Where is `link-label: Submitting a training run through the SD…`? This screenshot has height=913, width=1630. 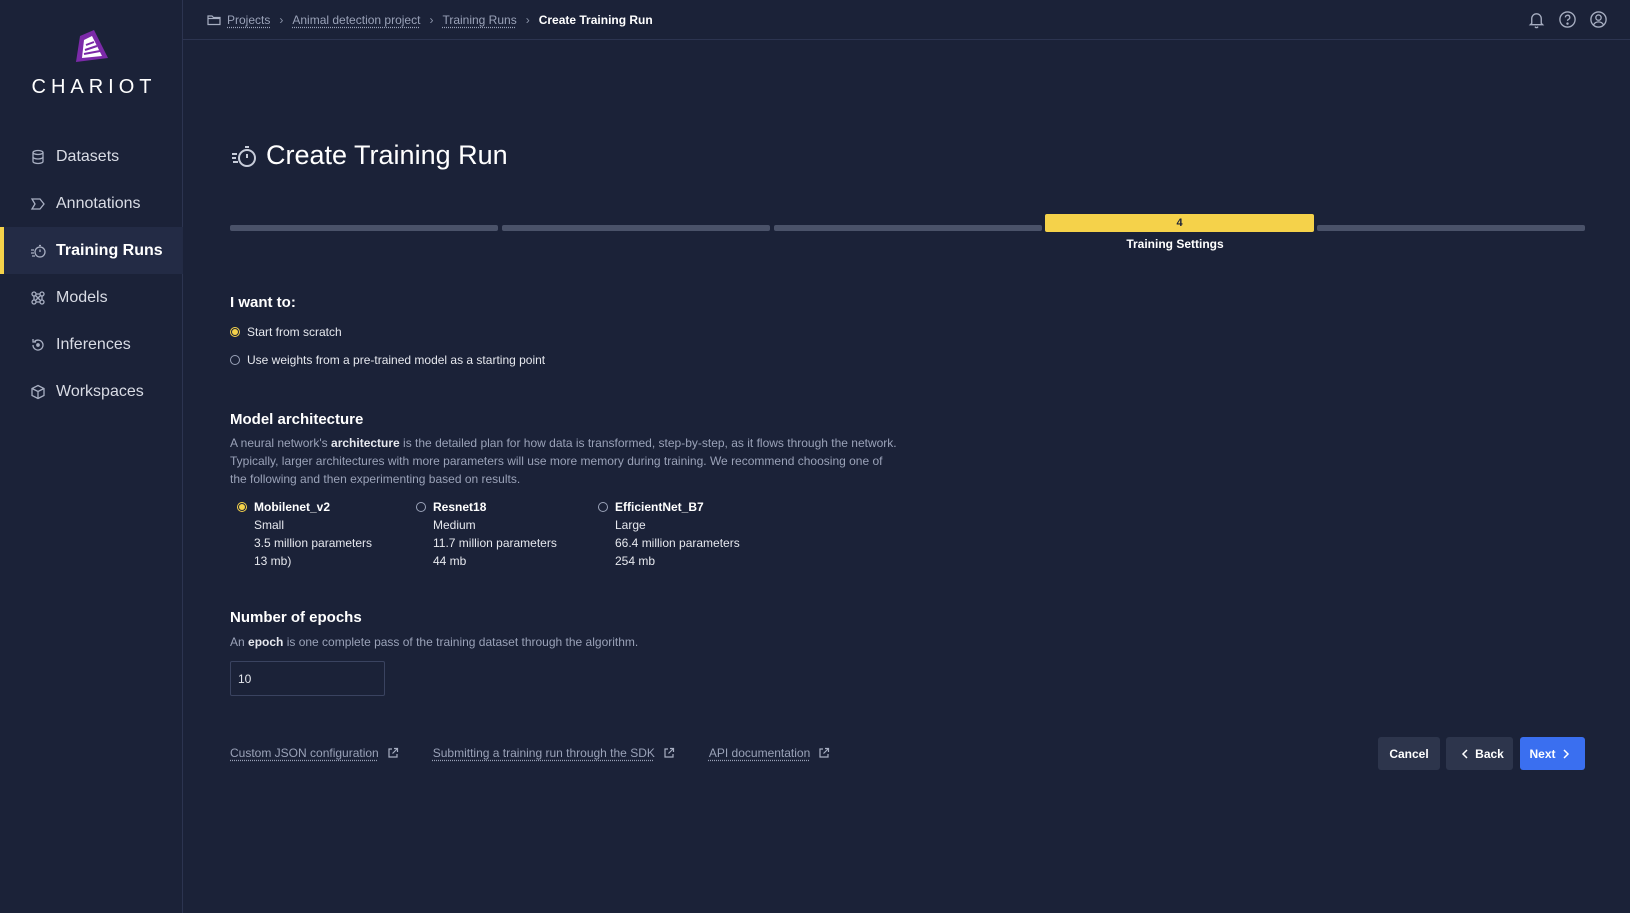
link-label: Submitting a training run through the SD… is located at coordinates (543, 753).